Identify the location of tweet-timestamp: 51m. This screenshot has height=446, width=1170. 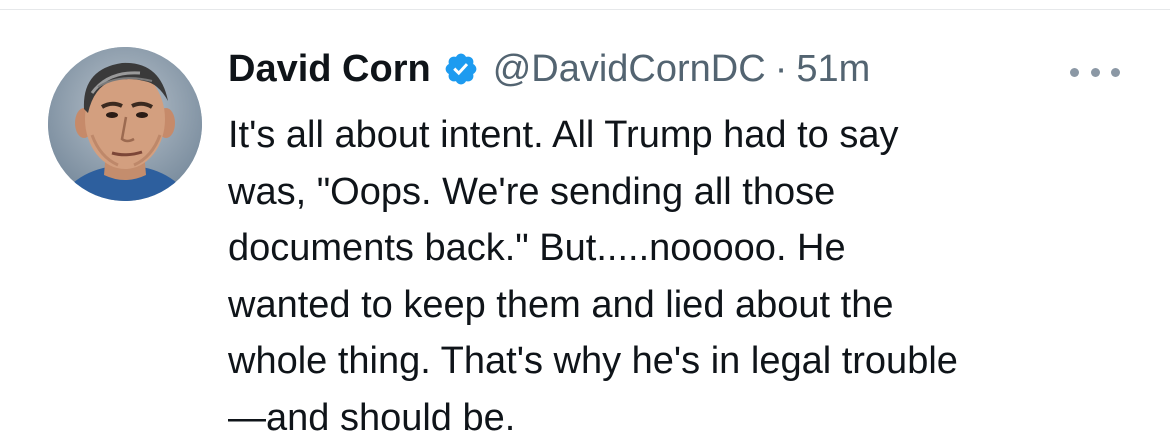
(833, 69).